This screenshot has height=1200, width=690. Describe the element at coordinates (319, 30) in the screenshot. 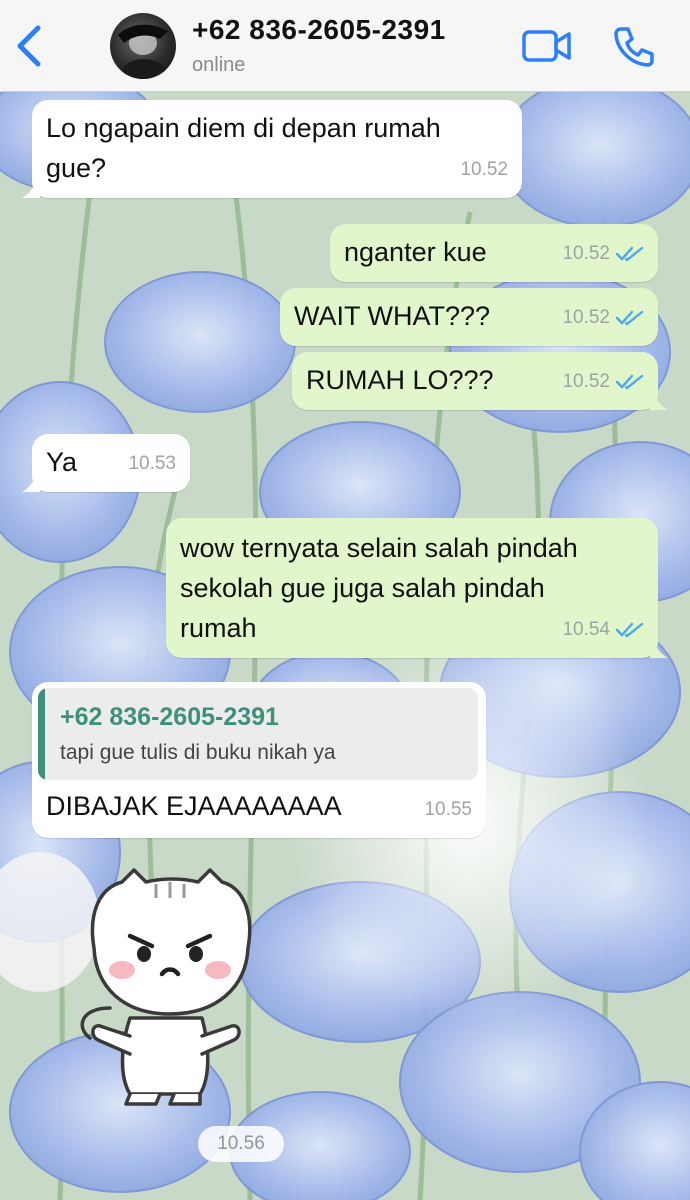

I see `contact-name: +62 836-2605-2391` at that location.